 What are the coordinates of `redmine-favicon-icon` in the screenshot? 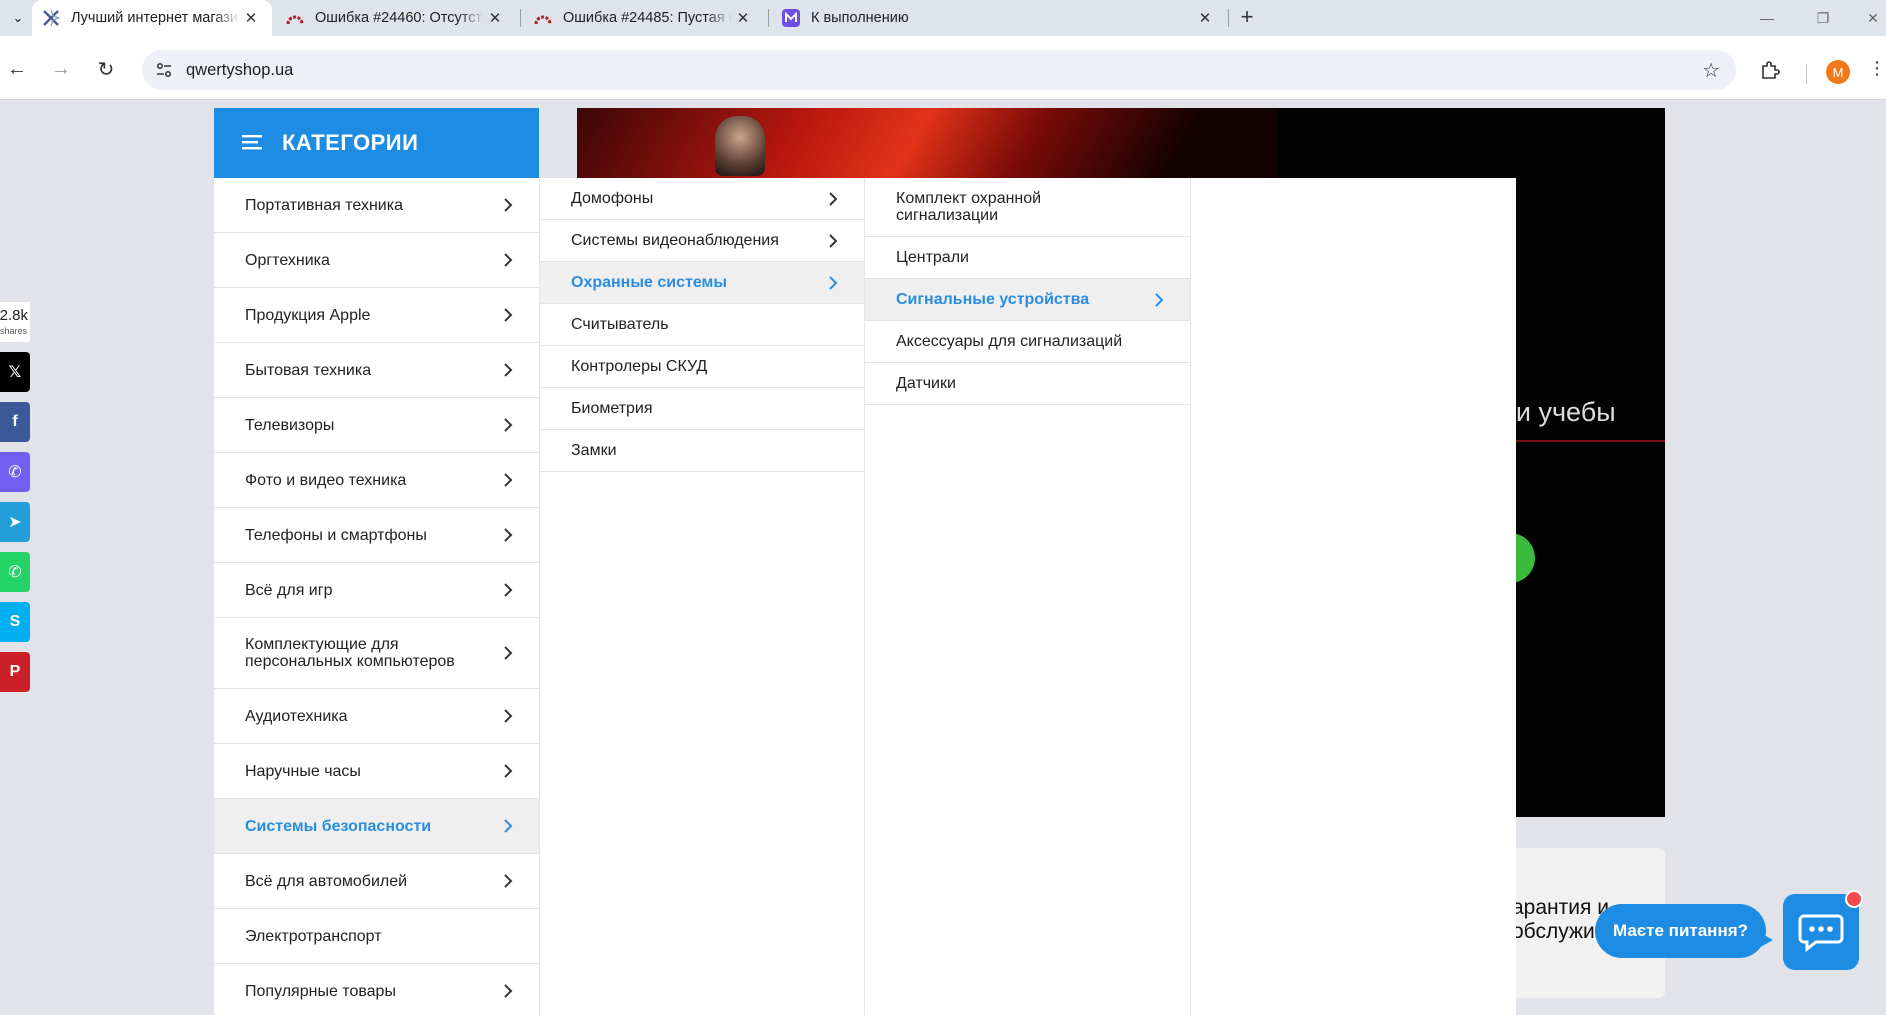 It's located at (543, 18).